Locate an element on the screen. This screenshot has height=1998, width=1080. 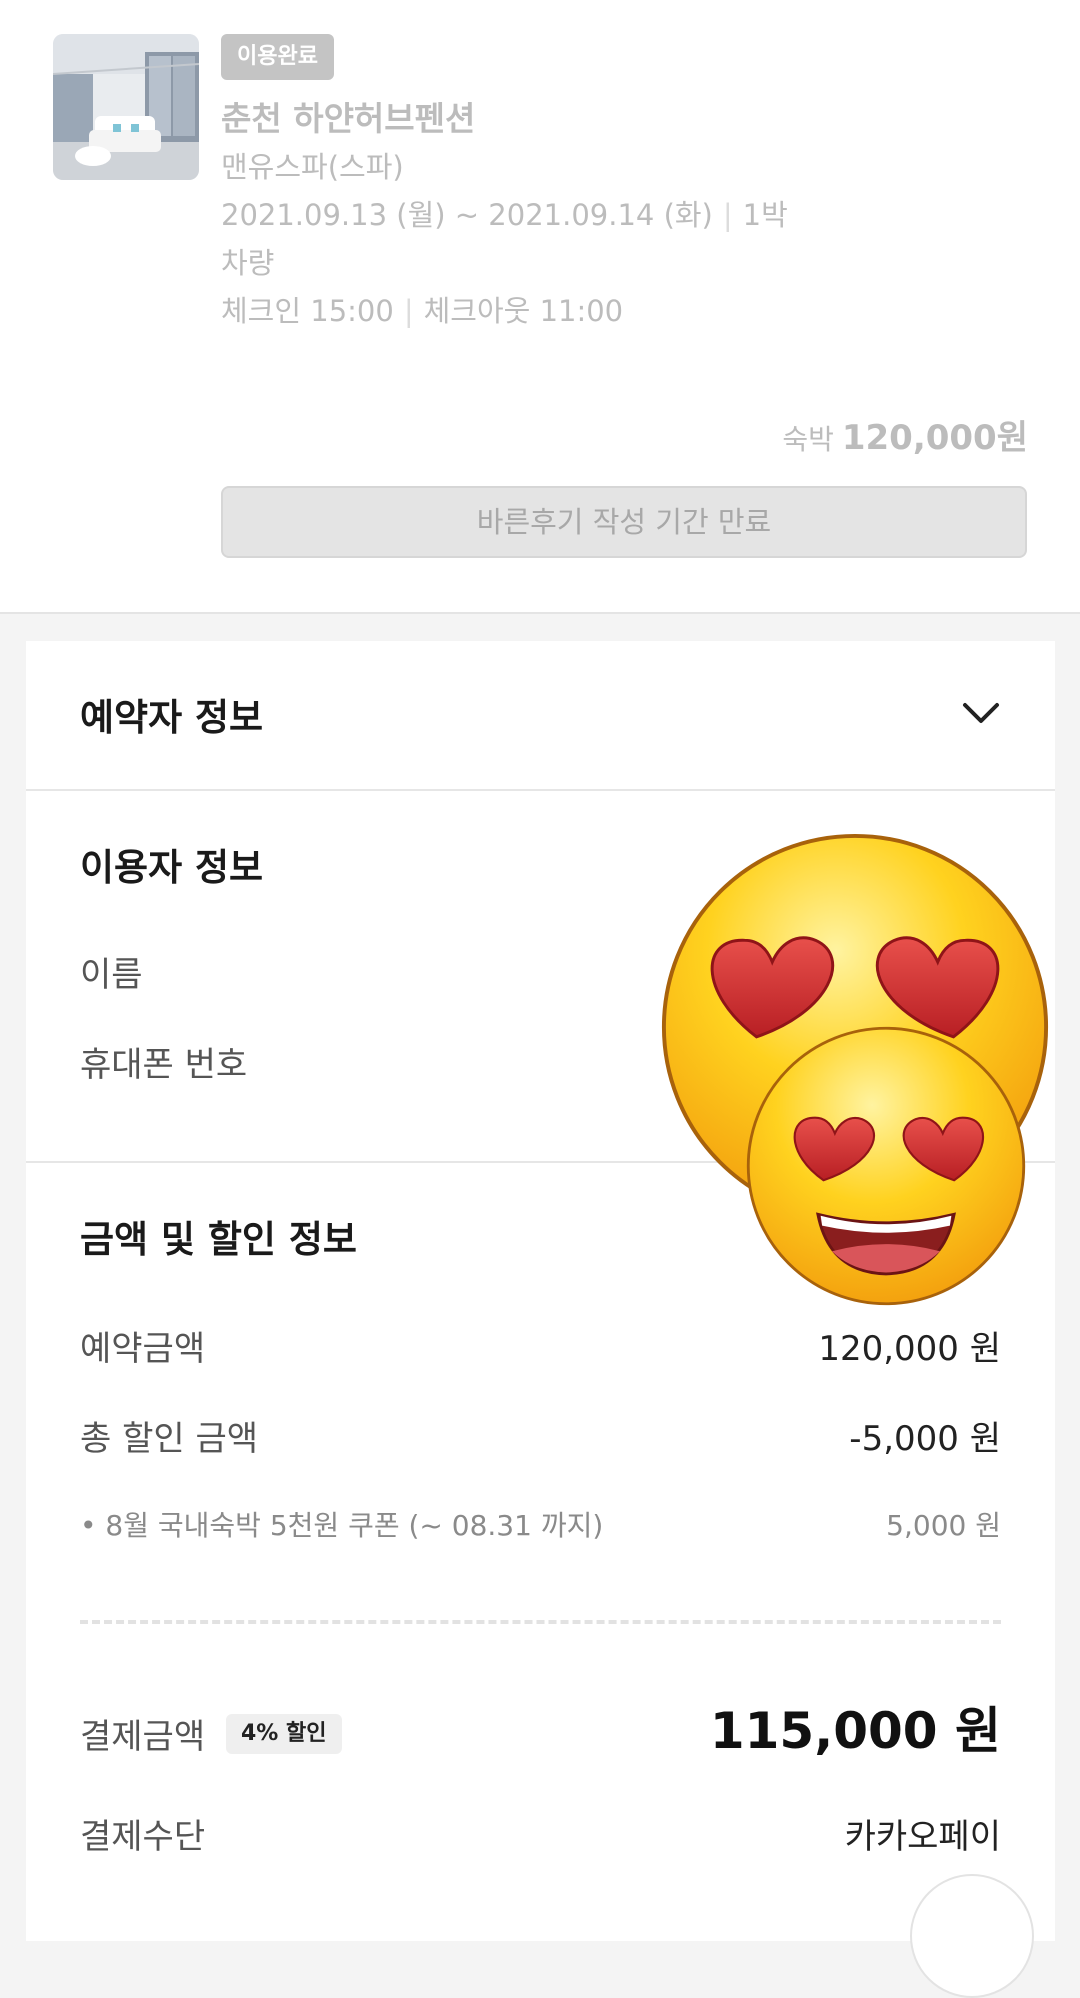
floating-action-button is located at coordinates (972, 1936).